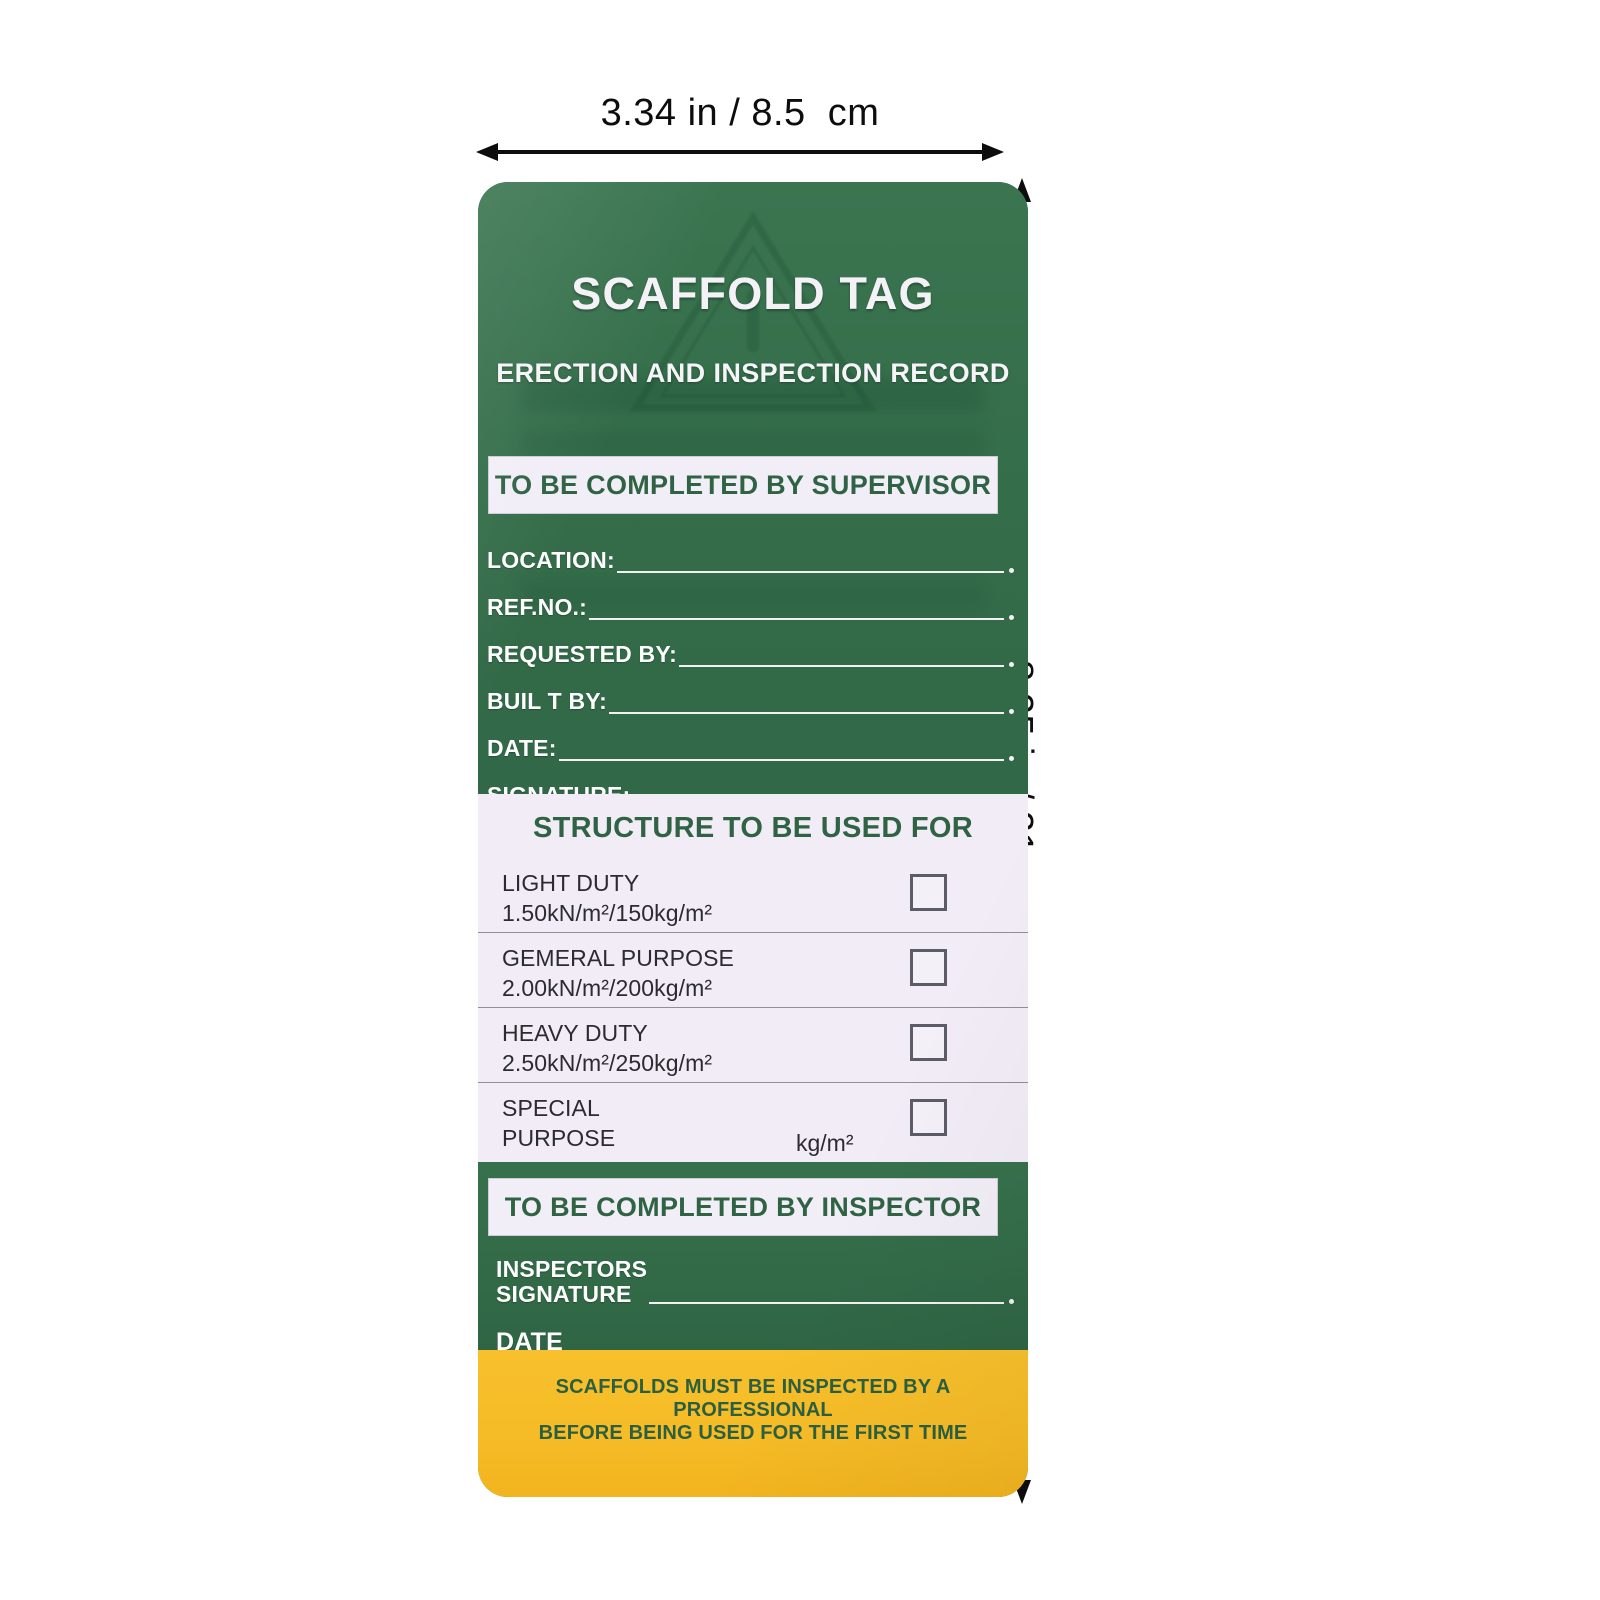 Image resolution: width=1600 pixels, height=1600 pixels. Describe the element at coordinates (607, 1062) in the screenshot. I see `duty-rating-heavy-duty: 2.50kN/m²/250kg/m²` at that location.